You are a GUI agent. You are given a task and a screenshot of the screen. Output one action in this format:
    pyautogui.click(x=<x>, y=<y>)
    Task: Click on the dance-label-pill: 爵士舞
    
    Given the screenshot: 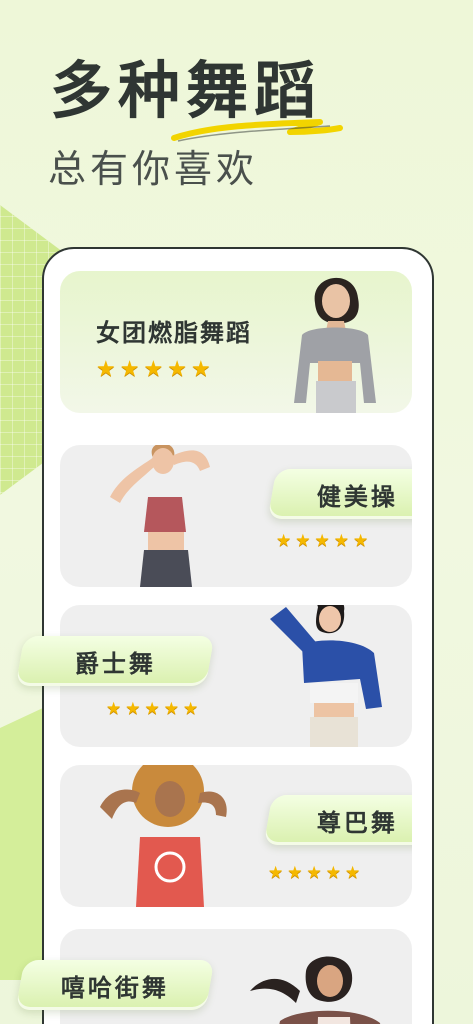 What is the action you would take?
    pyautogui.click(x=115, y=661)
    